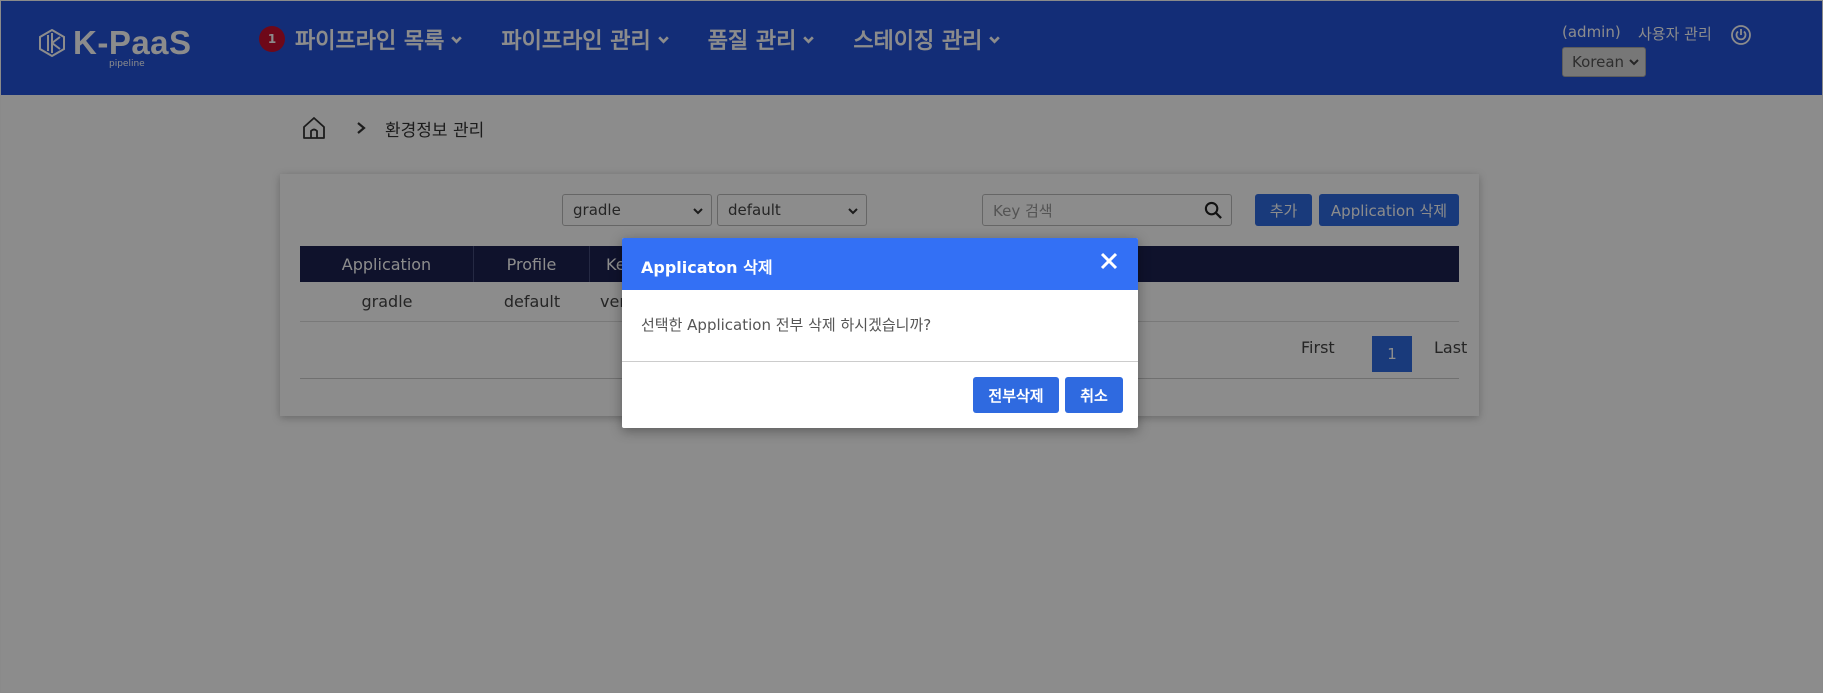 The height and width of the screenshot is (693, 1823). Describe the element at coordinates (786, 325) in the screenshot. I see `modal-message: 선택한 Application 전부 삭제 하시겠습니까?` at that location.